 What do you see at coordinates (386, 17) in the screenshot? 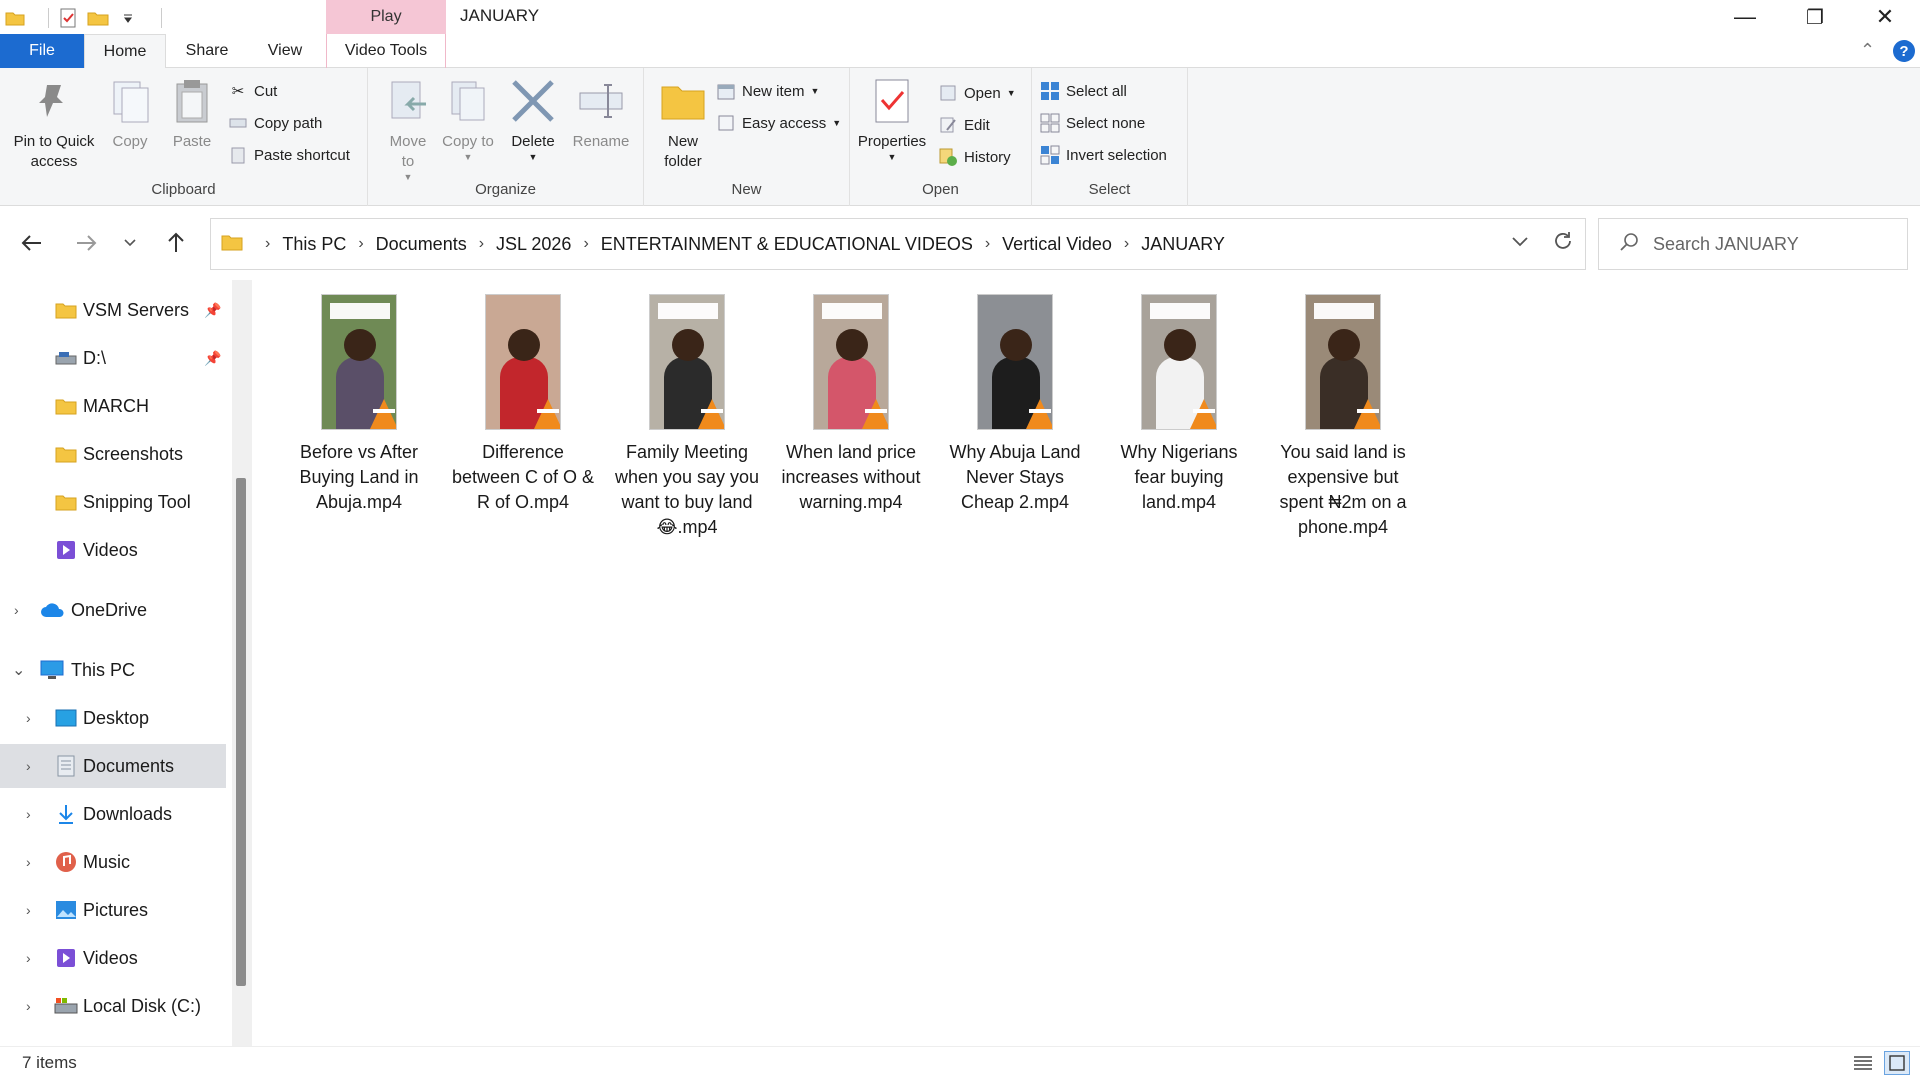
I see `context-tab-play: Play` at bounding box center [386, 17].